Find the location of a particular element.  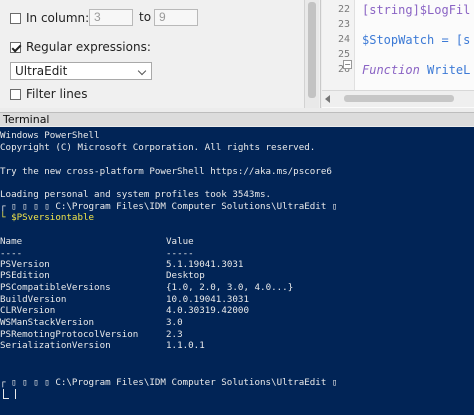

table-row: PSRemotingProtocolVersion 2.3 is located at coordinates (91, 334).